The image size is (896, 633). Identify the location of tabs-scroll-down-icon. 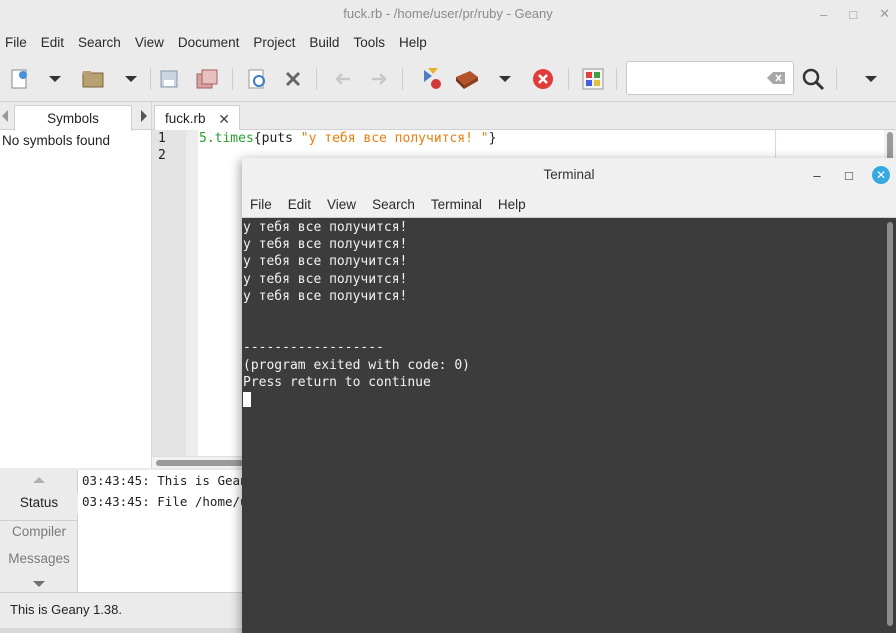
(39, 582).